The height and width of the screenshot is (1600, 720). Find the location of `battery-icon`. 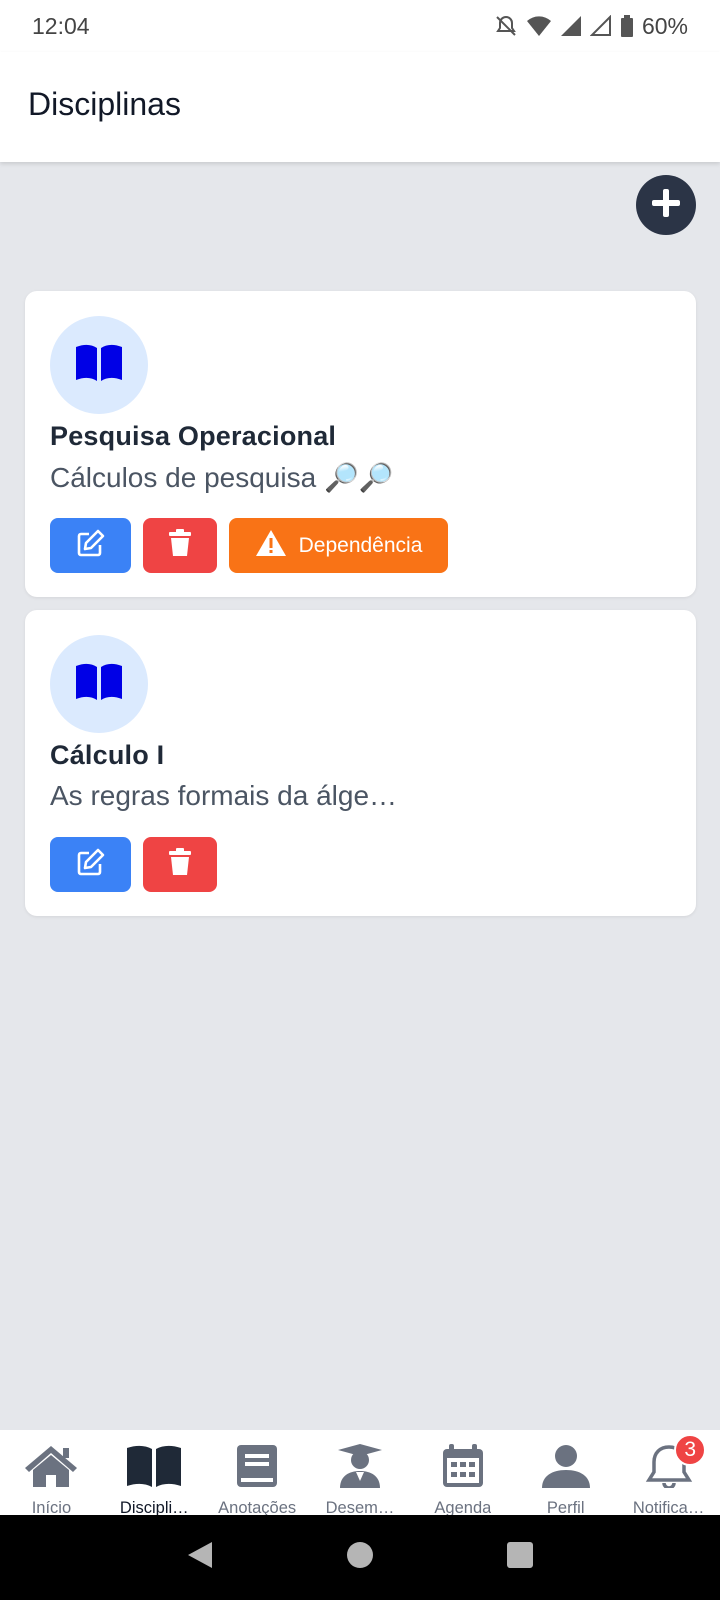

battery-icon is located at coordinates (627, 26).